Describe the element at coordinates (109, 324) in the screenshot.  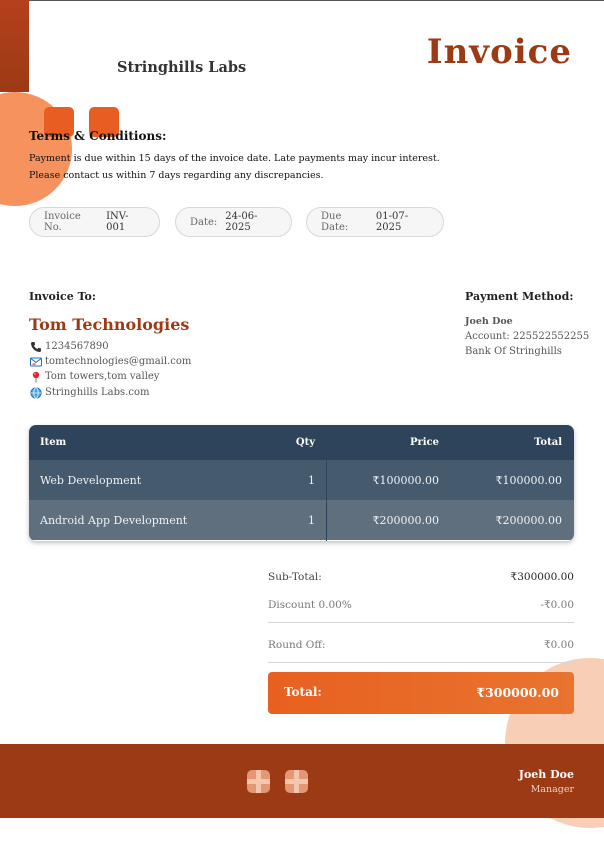
I see `client-name: Tom Technologies` at that location.